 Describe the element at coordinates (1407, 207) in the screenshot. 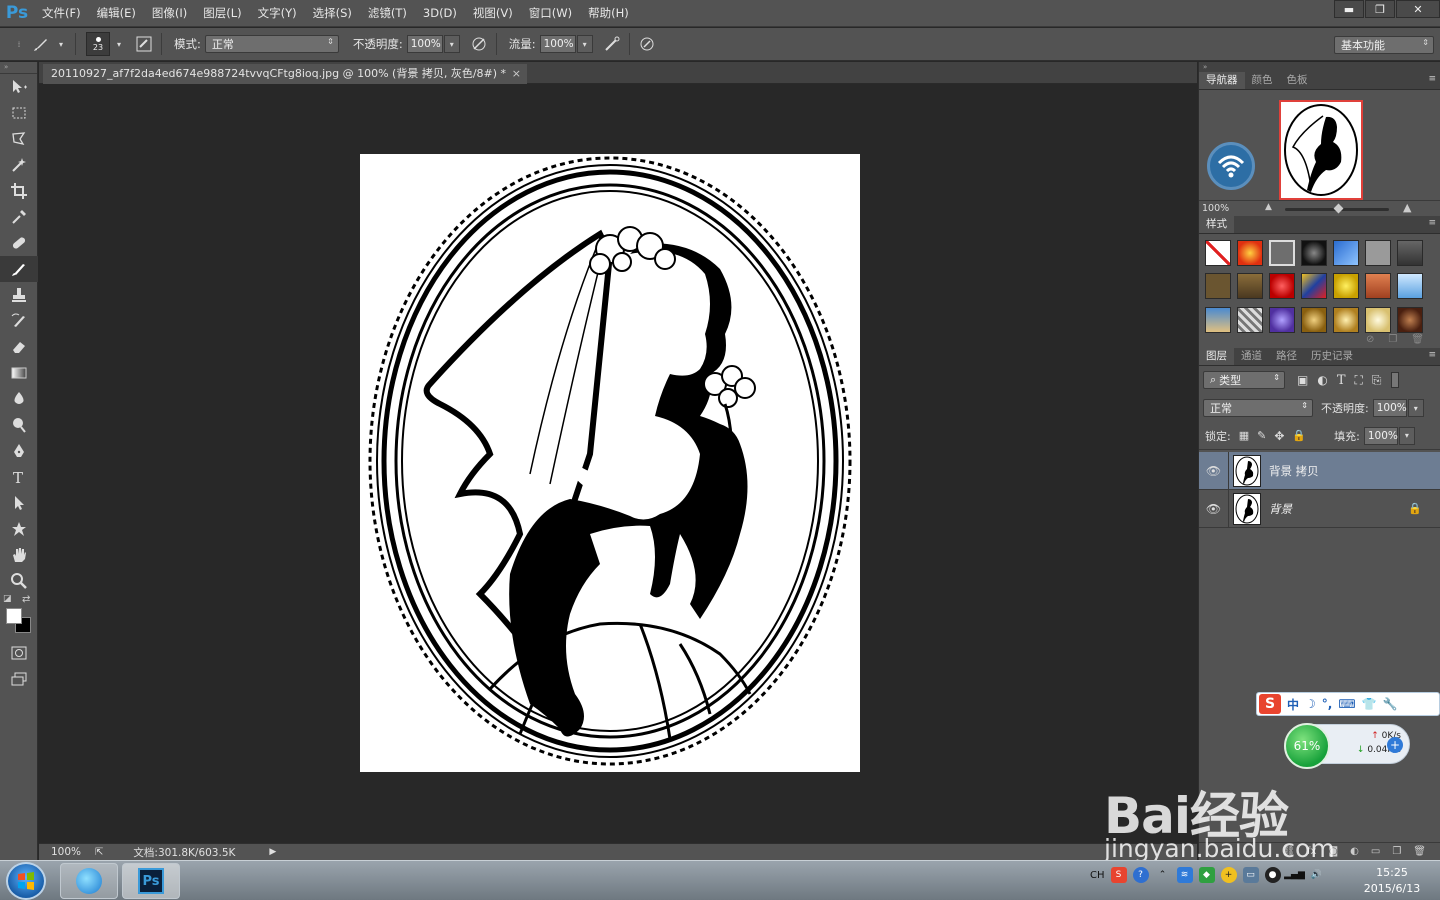

I see `zoom-in-icon: ▲` at that location.